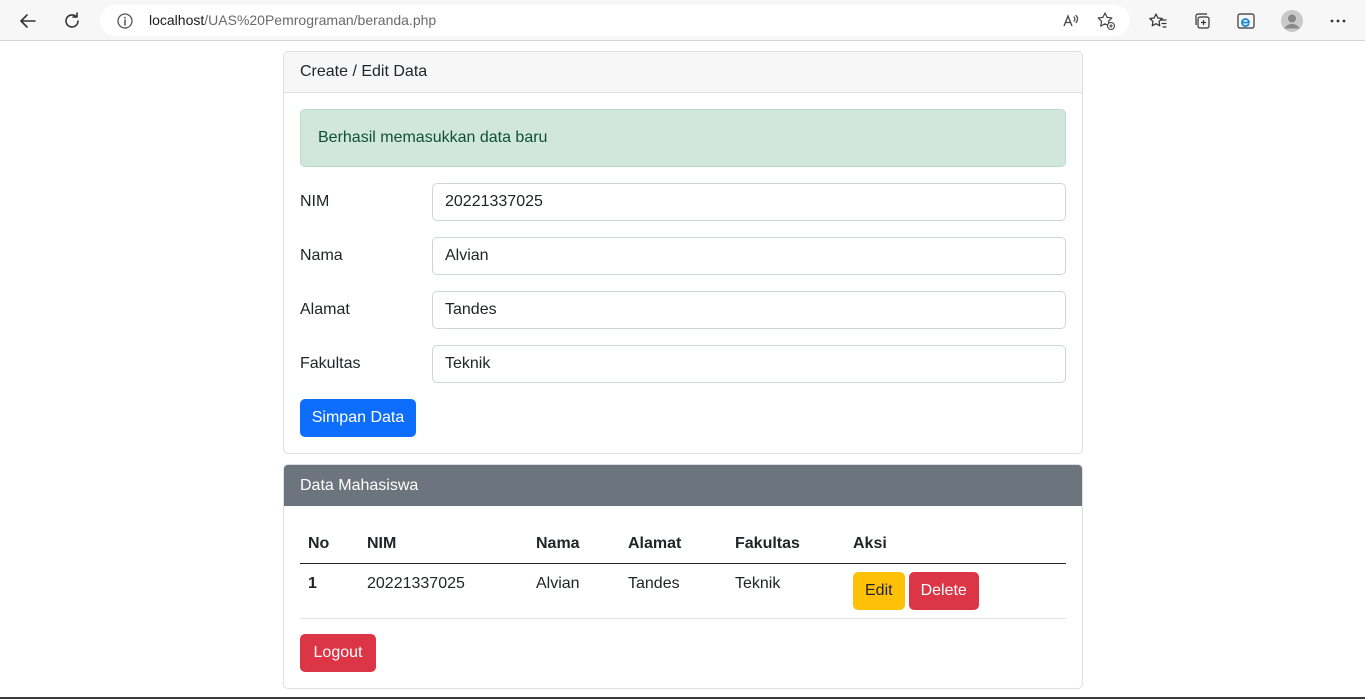  What do you see at coordinates (615, 20) in the screenshot?
I see `address-bar: localhost/UAS%20Pemrograman/beranda.php` at bounding box center [615, 20].